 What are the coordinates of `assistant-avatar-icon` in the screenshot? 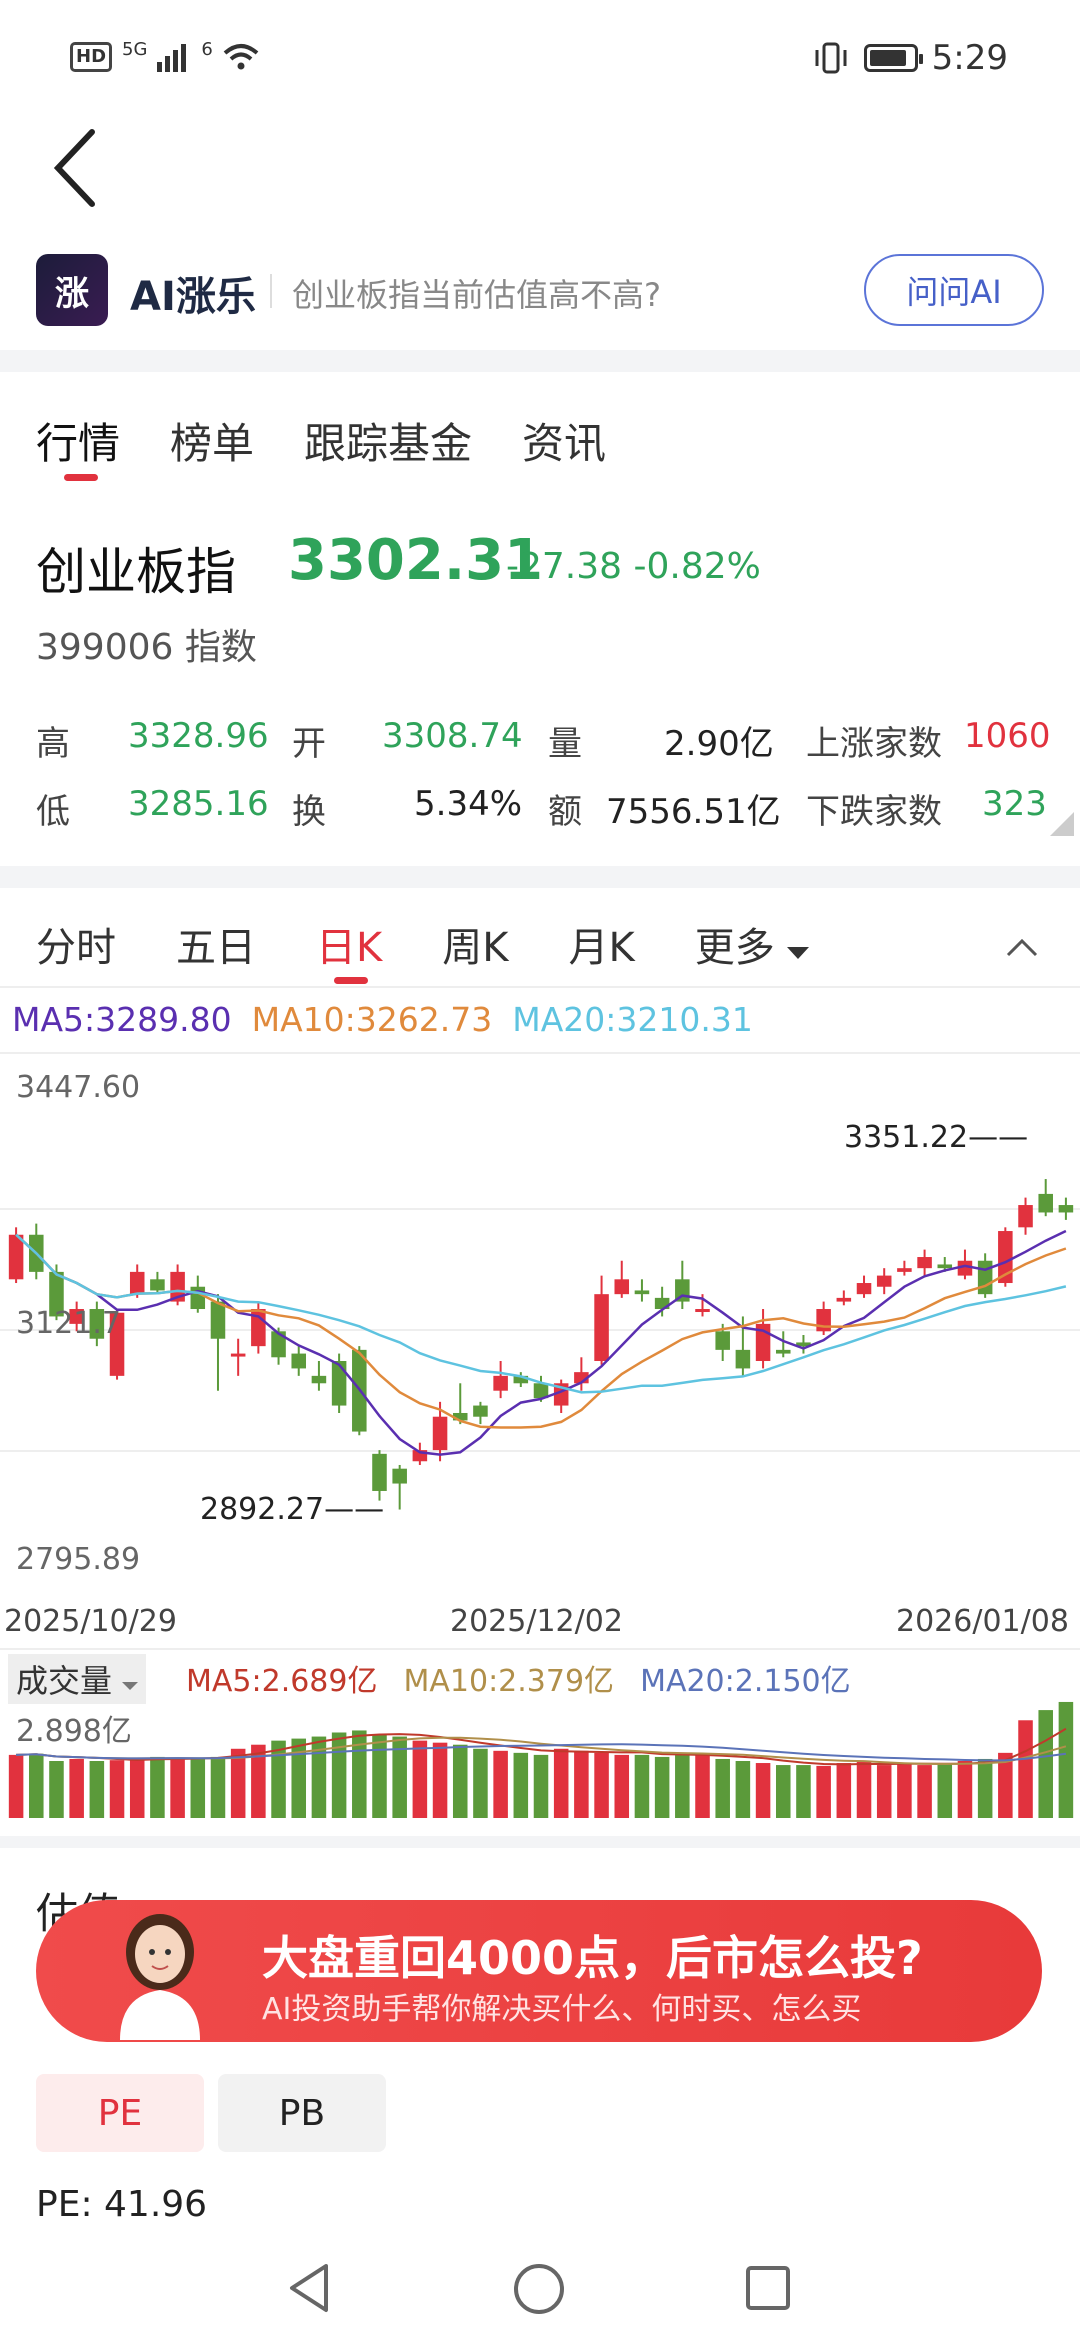 It's located at (160, 1977).